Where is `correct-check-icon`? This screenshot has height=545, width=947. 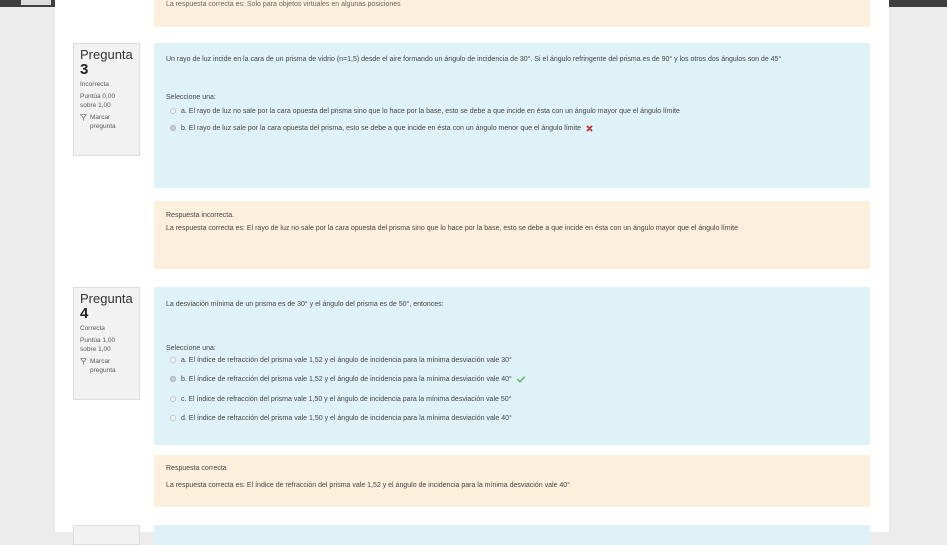 correct-check-icon is located at coordinates (520, 379).